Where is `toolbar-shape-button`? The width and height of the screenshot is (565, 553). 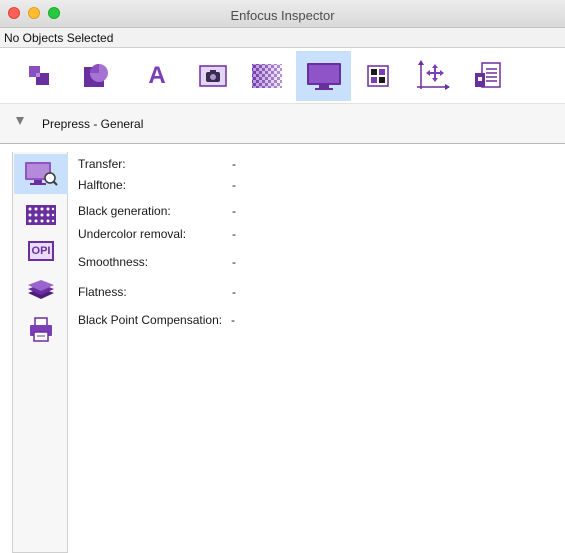 toolbar-shape-button is located at coordinates (96, 76).